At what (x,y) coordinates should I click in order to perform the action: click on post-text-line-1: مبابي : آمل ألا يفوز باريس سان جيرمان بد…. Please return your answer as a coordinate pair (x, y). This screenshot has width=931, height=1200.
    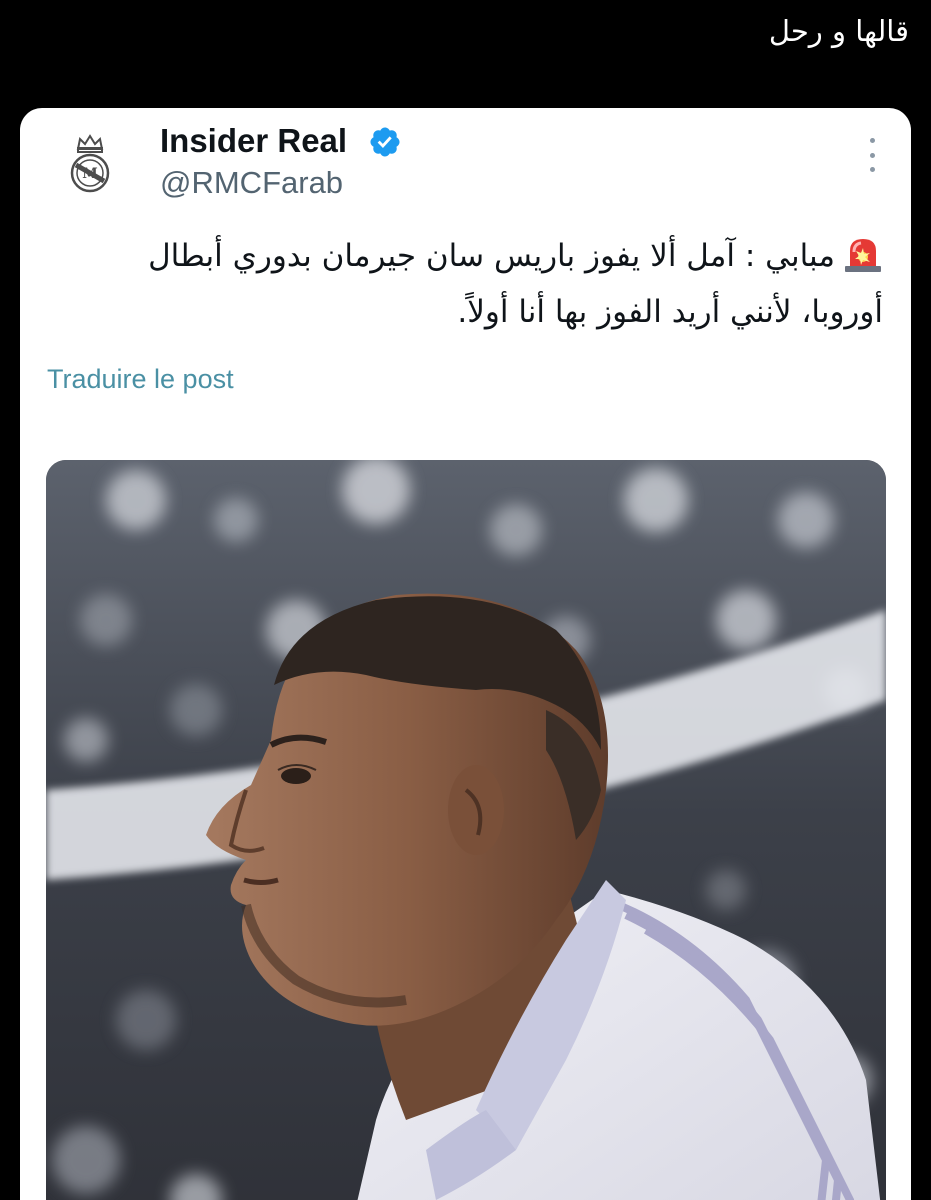
    Looking at the image, I should click on (463, 256).